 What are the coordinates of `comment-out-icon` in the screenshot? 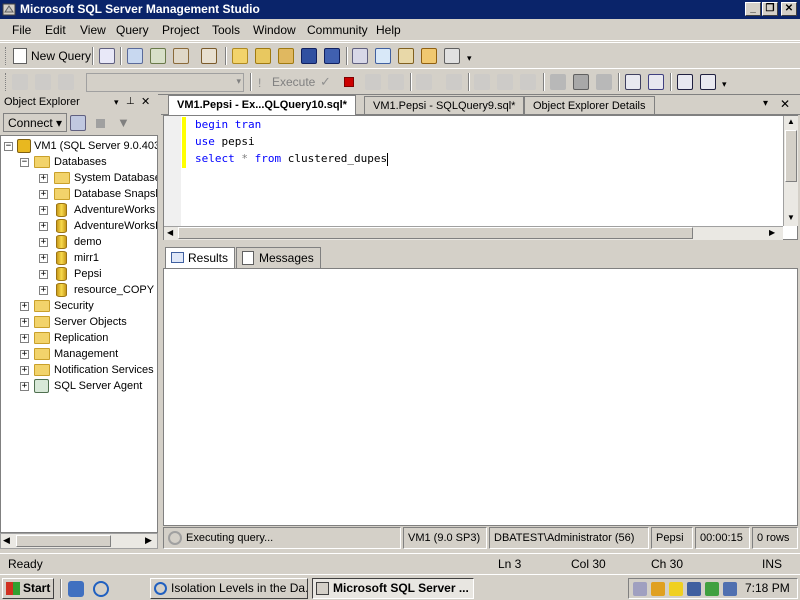 It's located at (633, 82).